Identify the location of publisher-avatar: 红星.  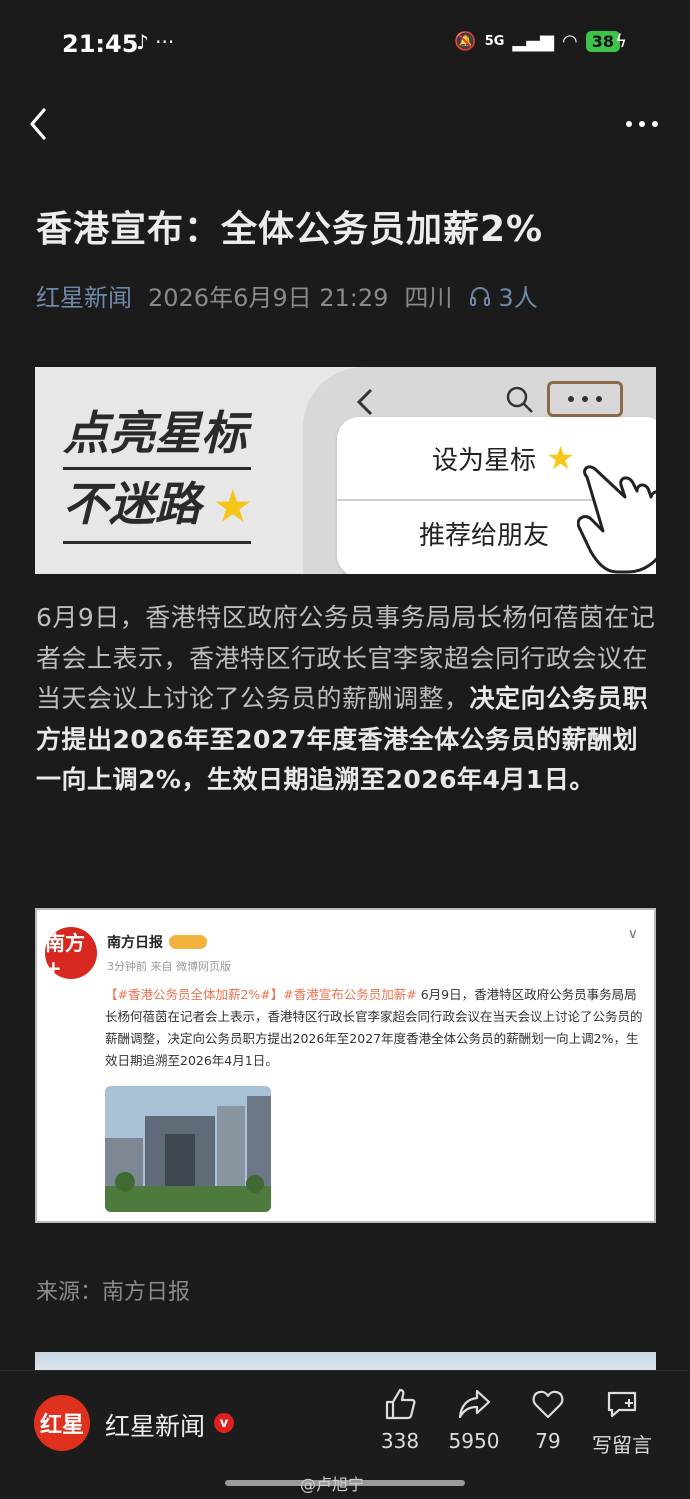
(62, 1423).